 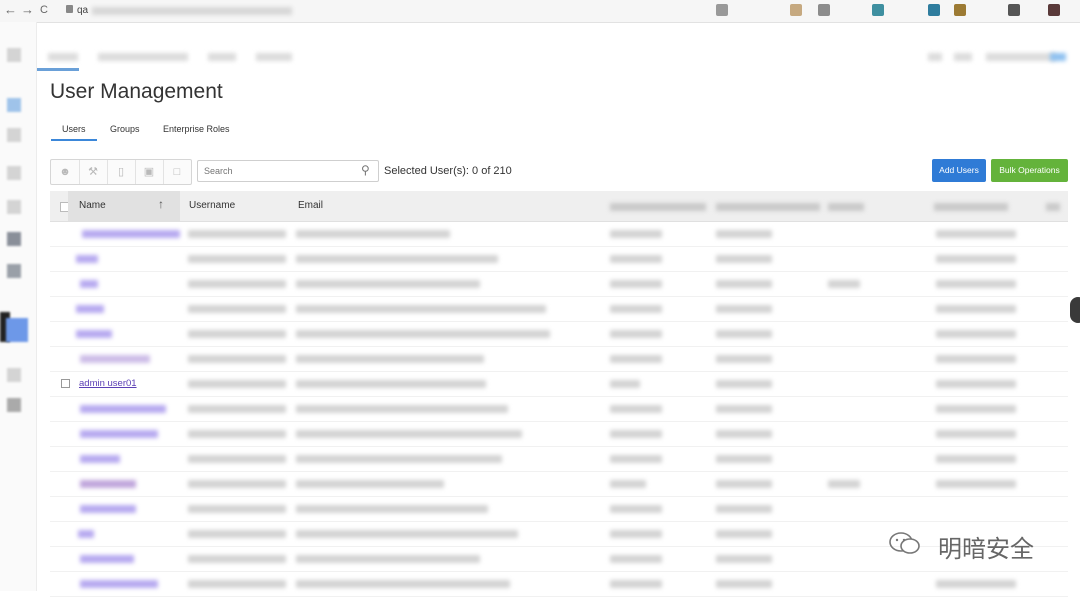 I want to click on forward-icon: →, so click(x=27, y=10).